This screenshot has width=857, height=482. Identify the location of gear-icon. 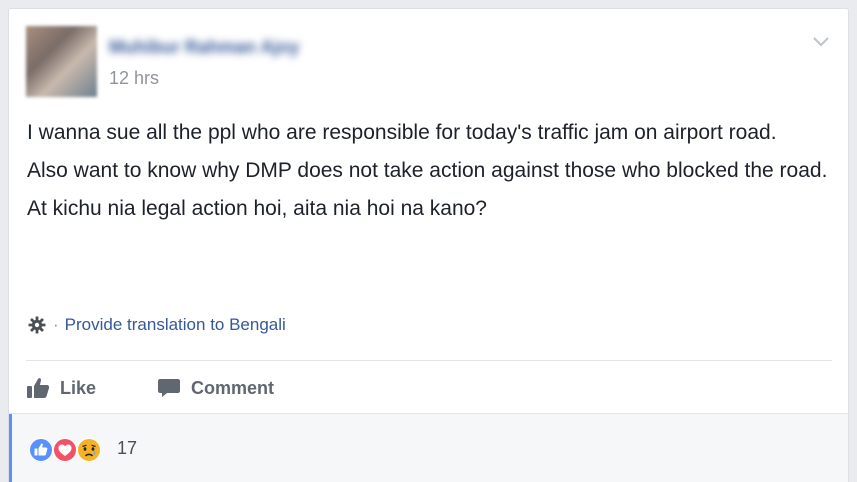
(37, 325).